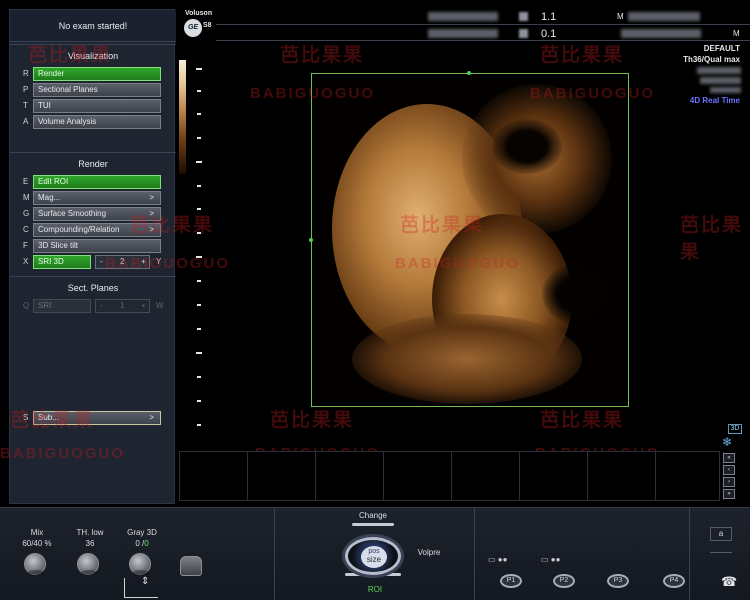 The width and height of the screenshot is (750, 600). What do you see at coordinates (729, 458) in the screenshot?
I see `first-page-icon: «` at bounding box center [729, 458].